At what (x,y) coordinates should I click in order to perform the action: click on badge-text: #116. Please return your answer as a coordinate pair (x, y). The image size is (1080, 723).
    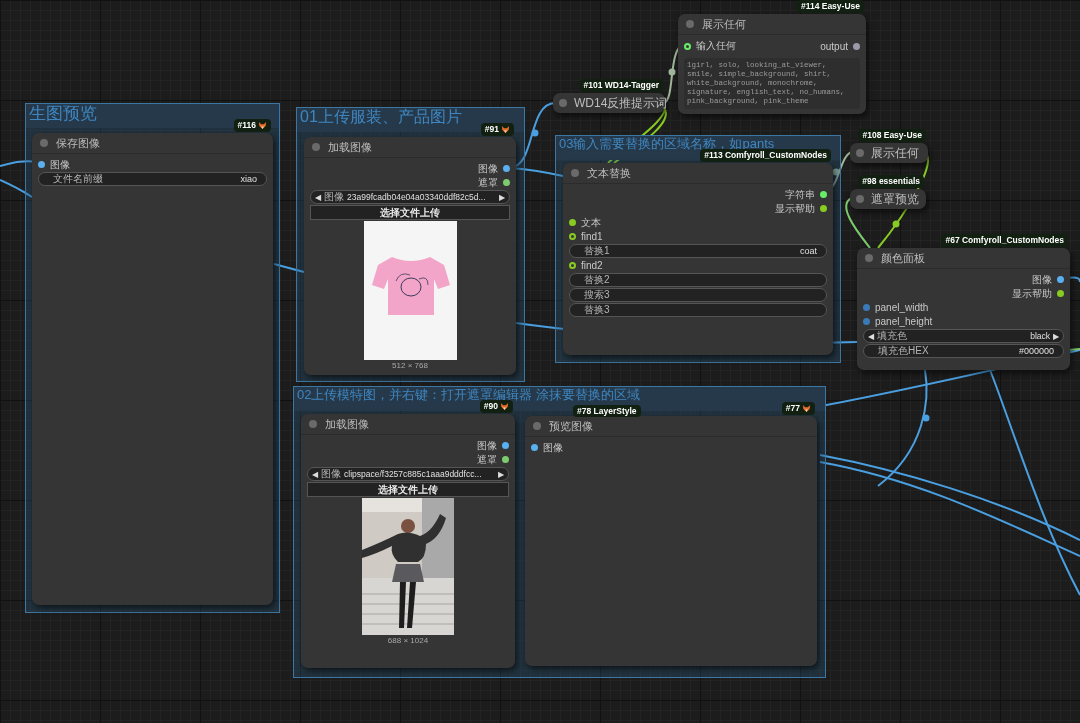
    Looking at the image, I should click on (246, 125).